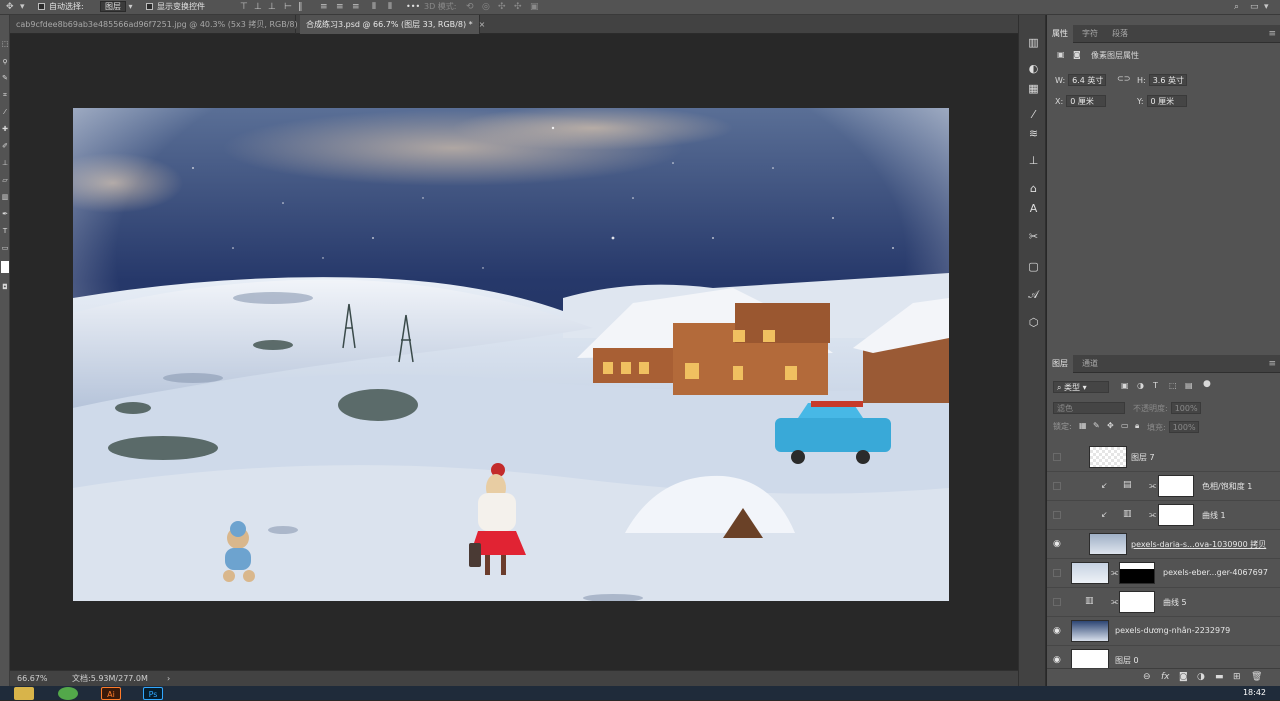 The image size is (1280, 701). What do you see at coordinates (1165, 660) in the screenshot?
I see `layer-name: 图层 0` at bounding box center [1165, 660].